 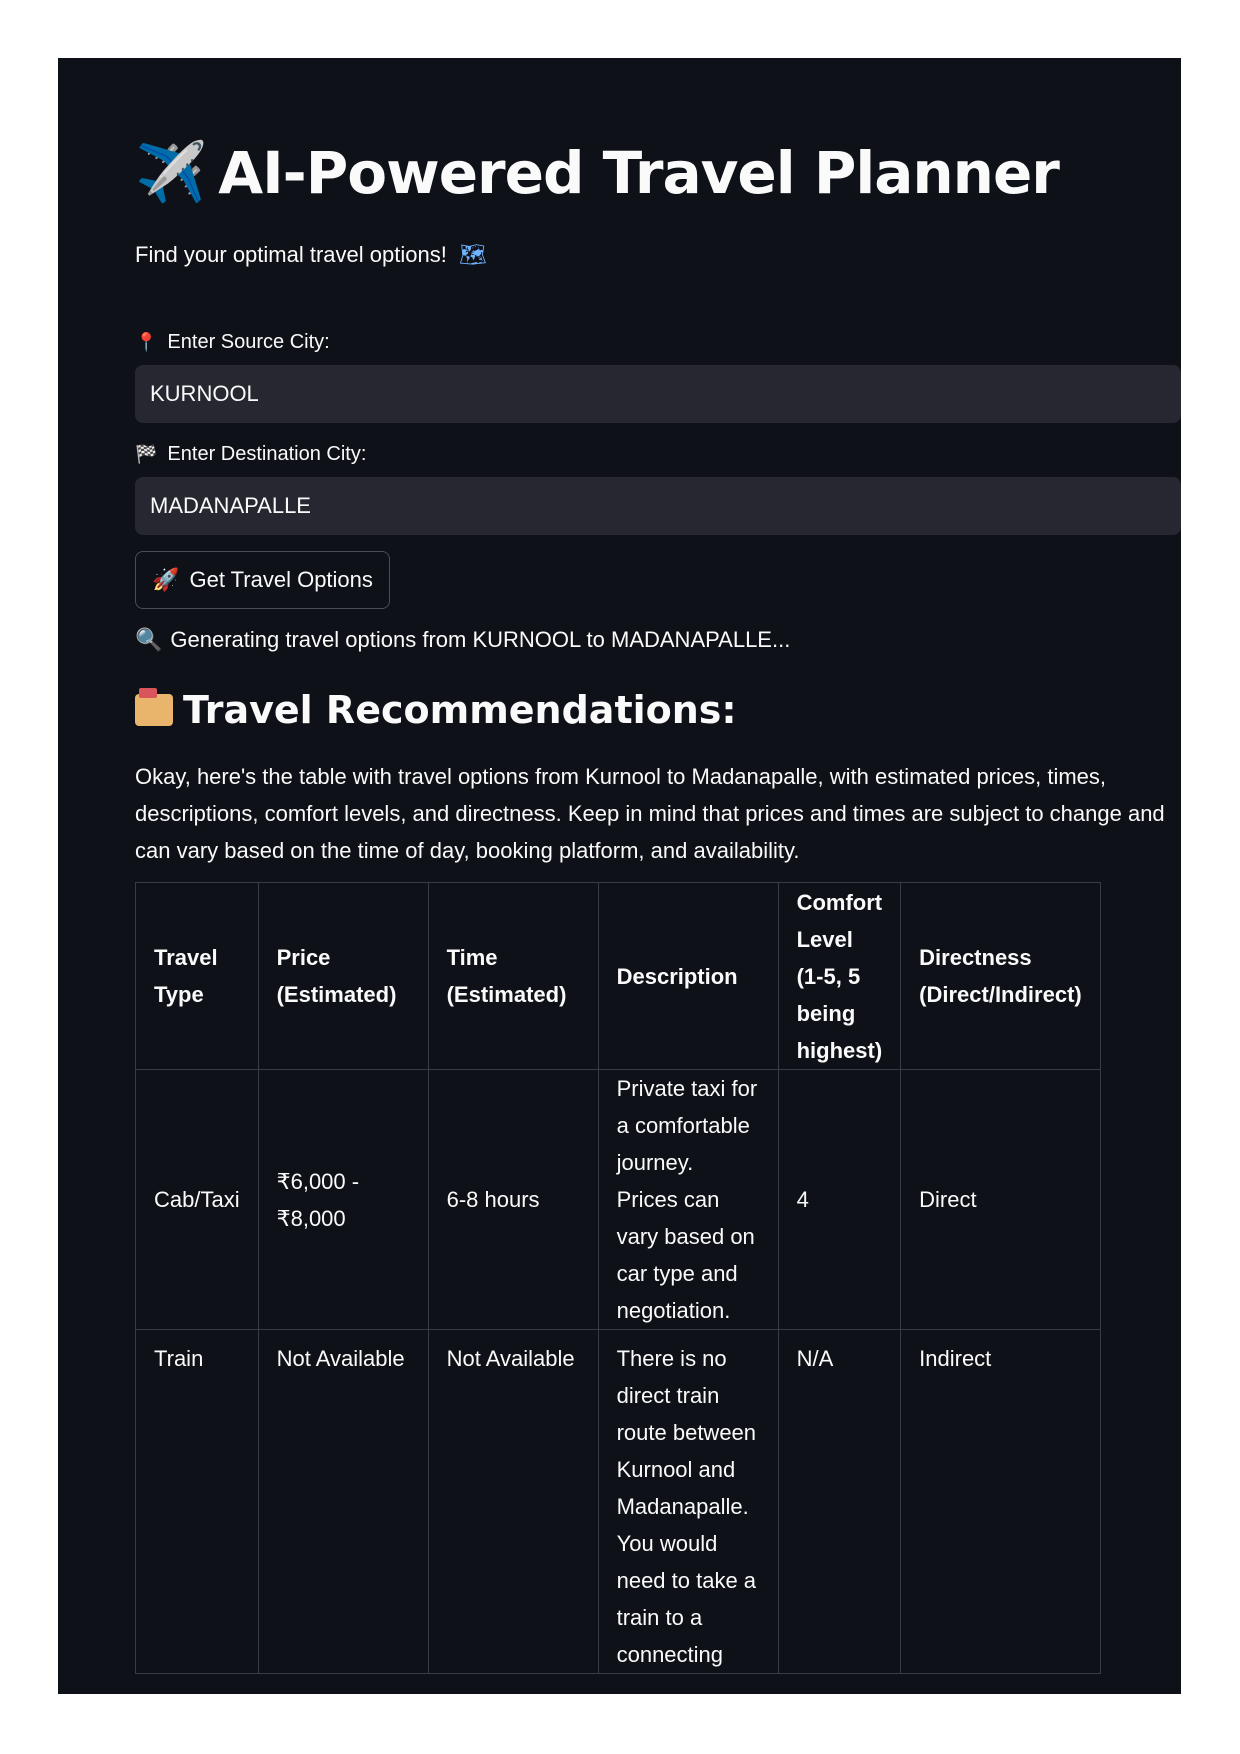 What do you see at coordinates (248, 342) in the screenshot?
I see `source-city-label-text: Enter Source City:` at bounding box center [248, 342].